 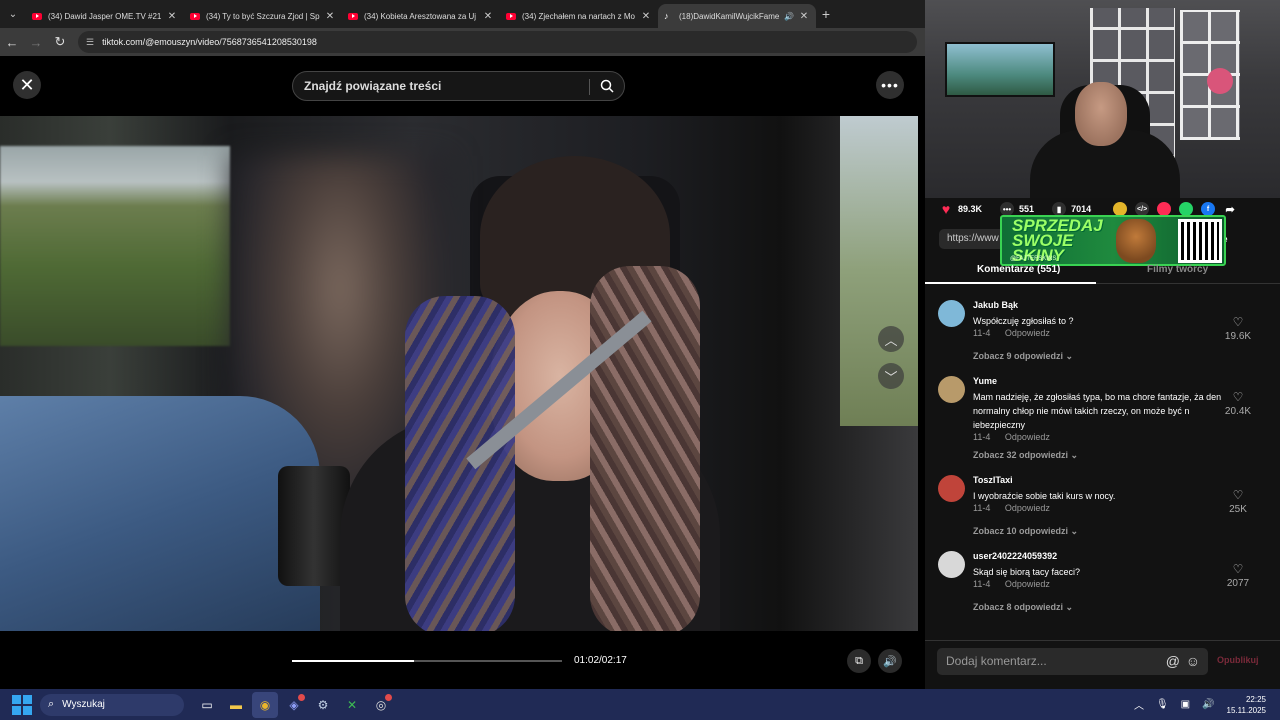 I want to click on reload-icon: ↻, so click(x=60, y=42).